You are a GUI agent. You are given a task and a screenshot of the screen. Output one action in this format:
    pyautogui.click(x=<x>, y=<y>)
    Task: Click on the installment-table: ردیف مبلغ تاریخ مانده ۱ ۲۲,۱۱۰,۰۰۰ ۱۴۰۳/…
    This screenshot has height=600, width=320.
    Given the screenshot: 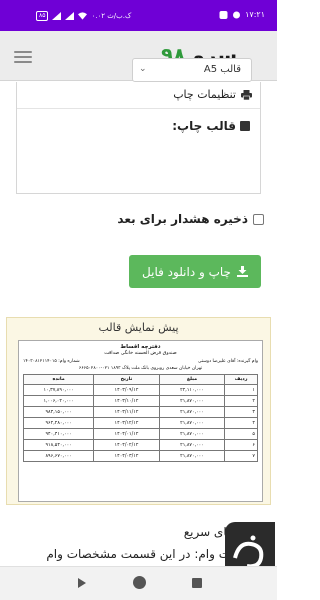 What is the action you would take?
    pyautogui.click(x=140, y=418)
    